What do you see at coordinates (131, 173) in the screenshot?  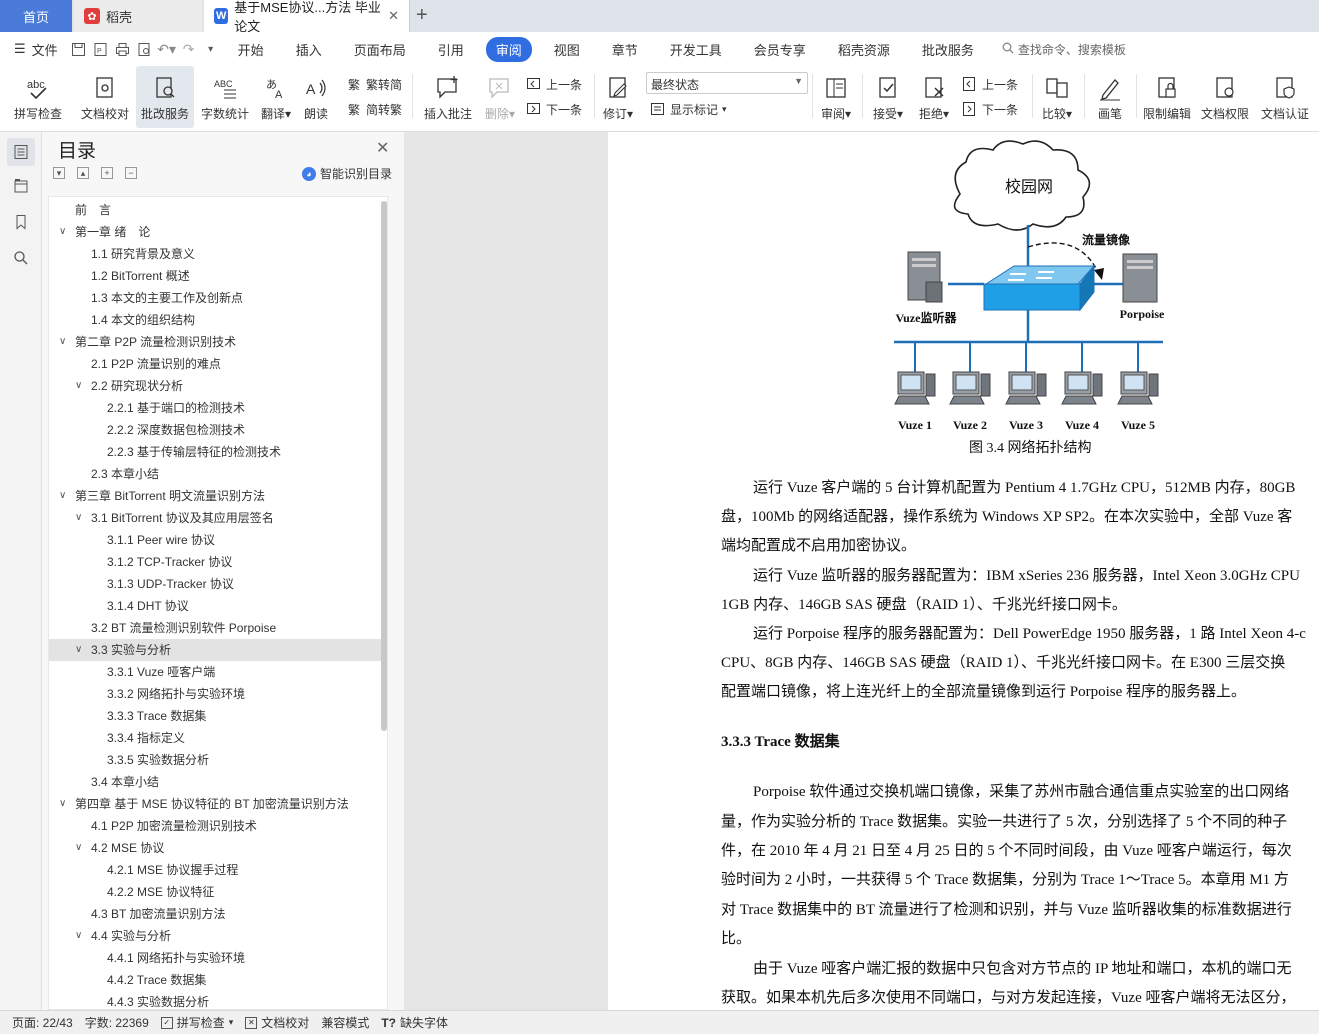 I see `remove-heading-icon: −` at bounding box center [131, 173].